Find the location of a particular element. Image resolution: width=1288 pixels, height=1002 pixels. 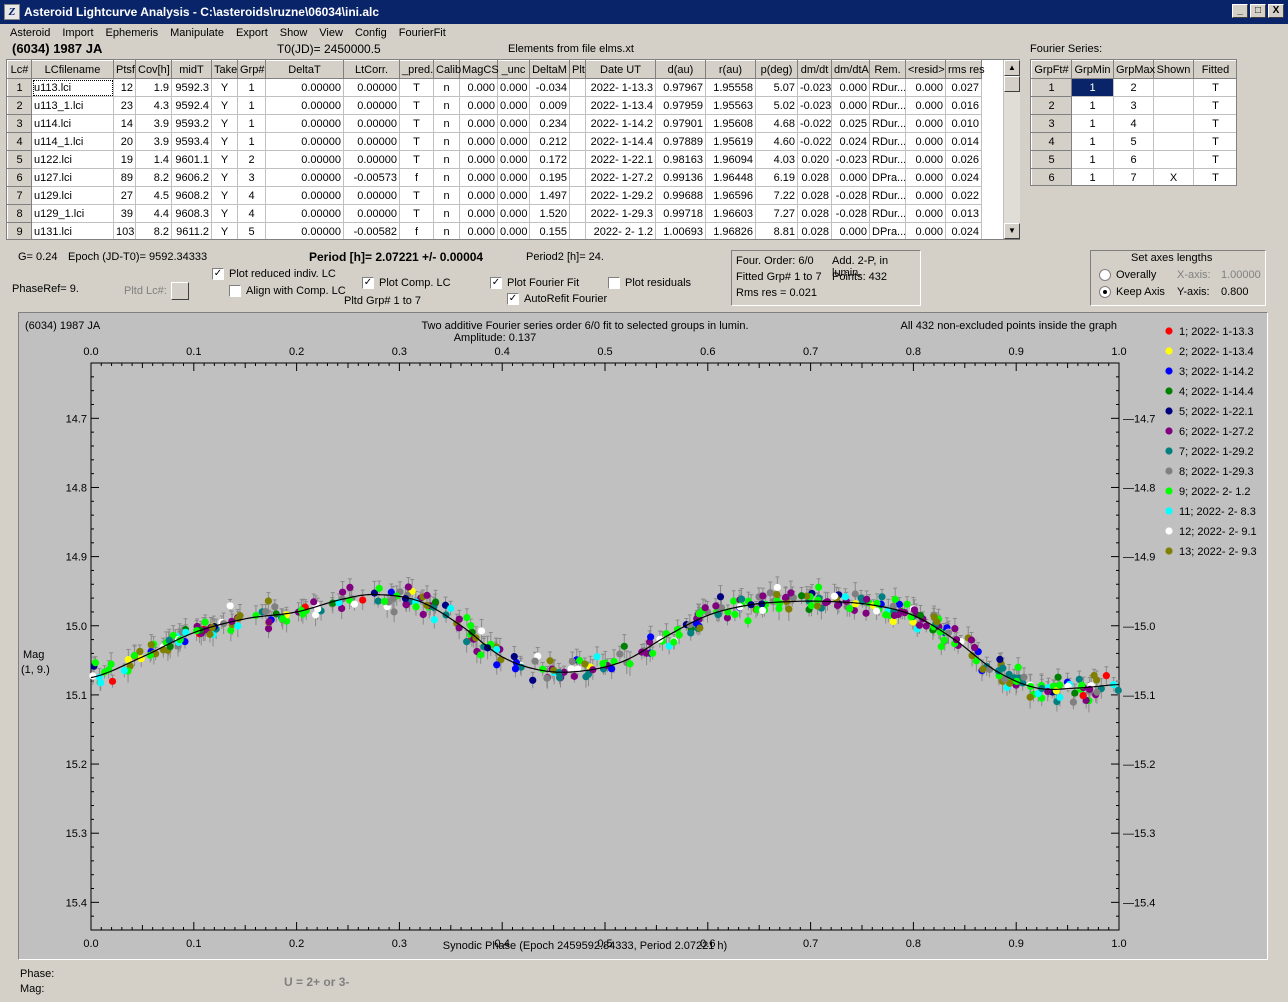

lc-column-header: Date UT is located at coordinates (620, 69).